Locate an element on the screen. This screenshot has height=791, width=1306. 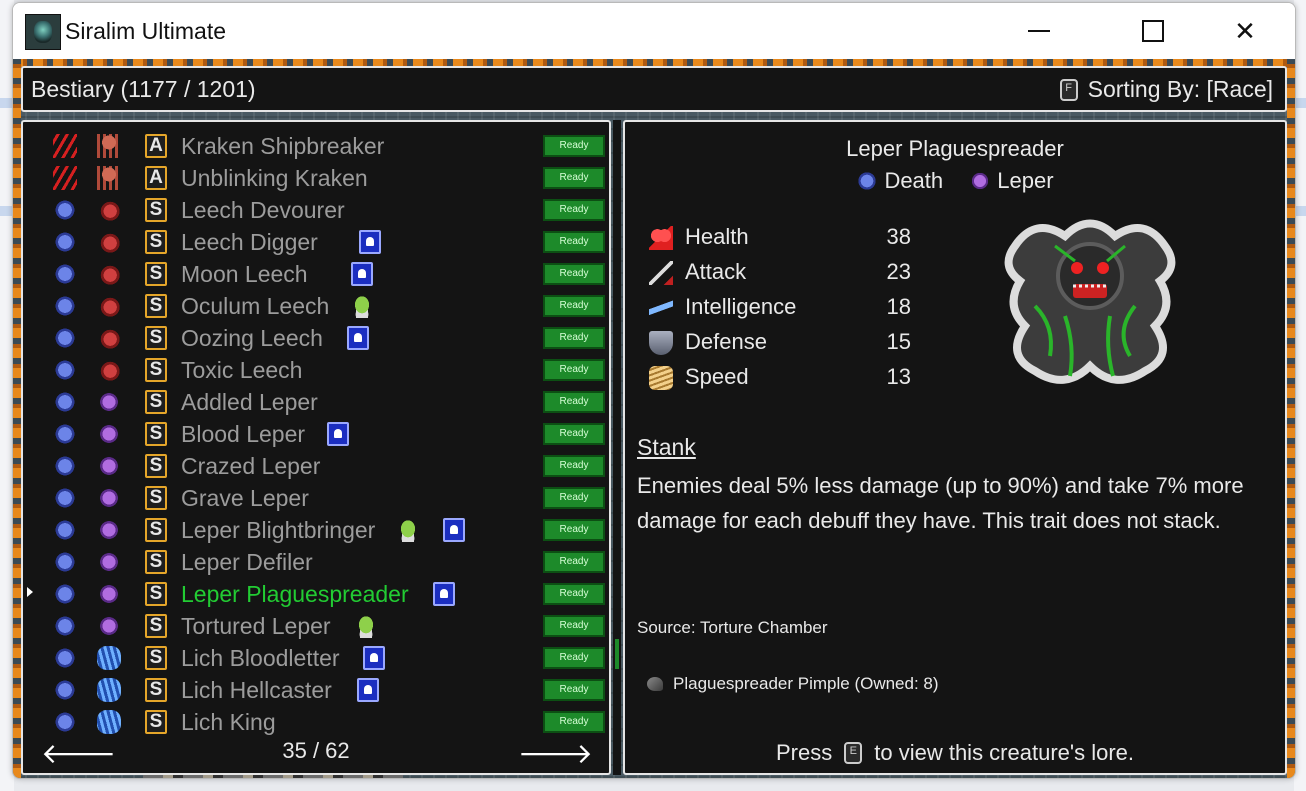
list-item: S Toxic Leech Ready is located at coordinates (316, 370).